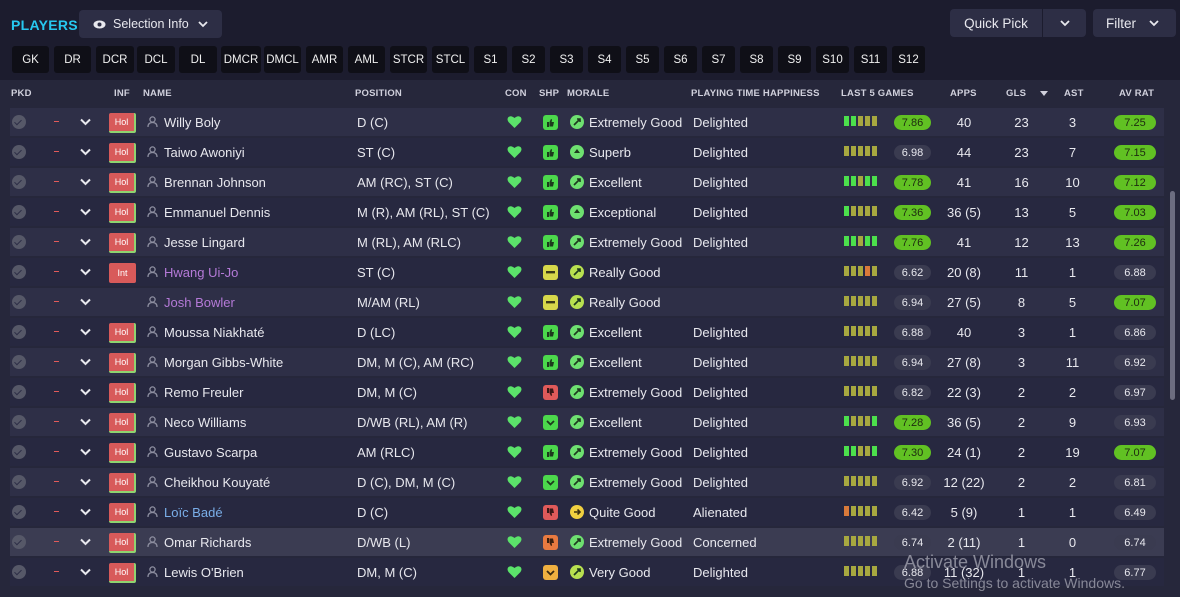  Describe the element at coordinates (156, 59) in the screenshot. I see `position-filter-dcl: DCL` at that location.